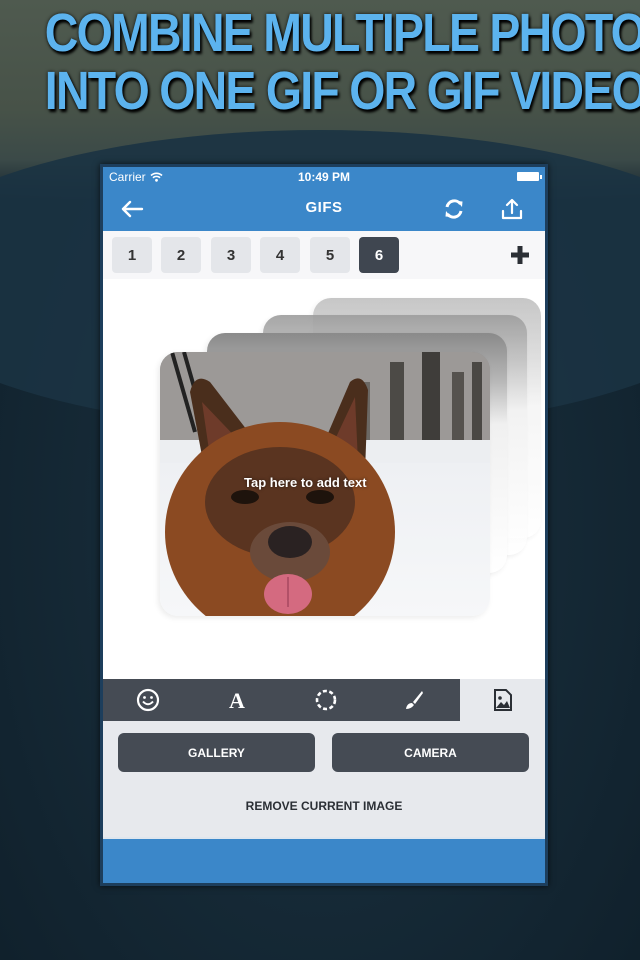  Describe the element at coordinates (132, 255) in the screenshot. I see `frame-tab-1: 1` at that location.